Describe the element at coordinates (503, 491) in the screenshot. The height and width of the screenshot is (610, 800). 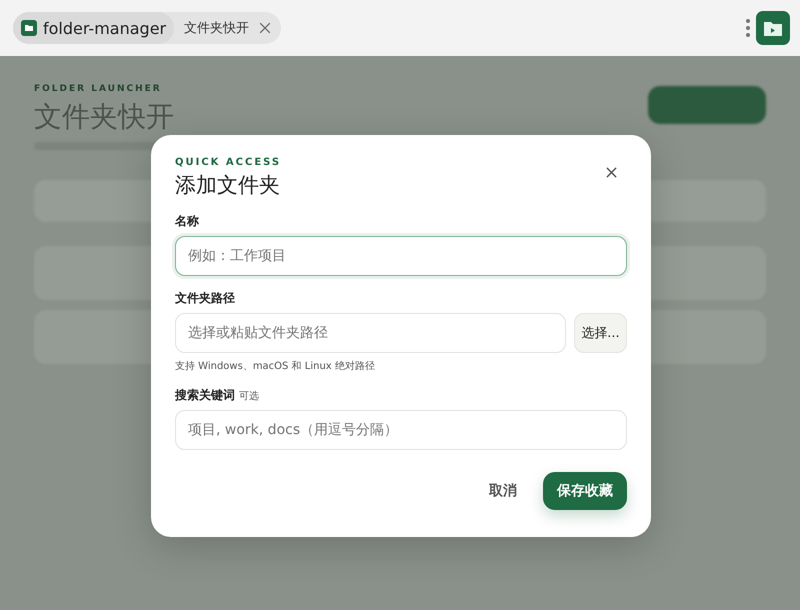
I see `cancel-button: 取消` at that location.